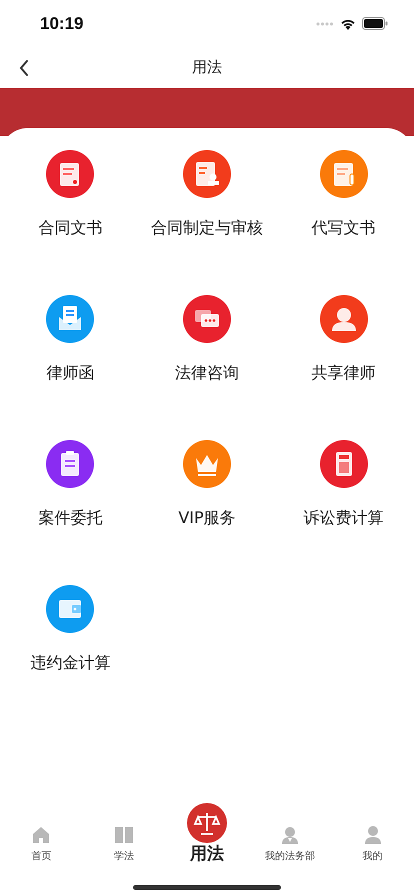 The width and height of the screenshot is (414, 896). I want to click on tab: 我的, so click(372, 842).